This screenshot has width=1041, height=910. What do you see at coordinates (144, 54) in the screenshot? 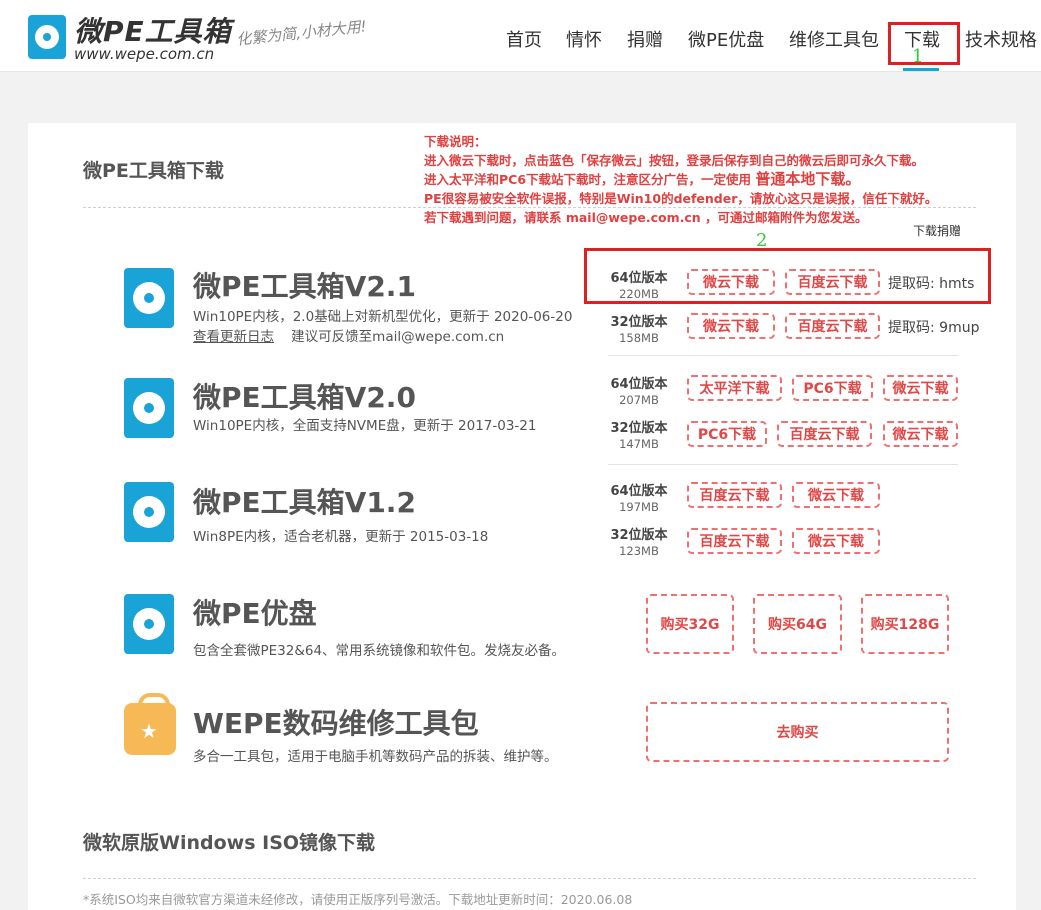
I see `logo-url: www.wepe.com.cn` at bounding box center [144, 54].